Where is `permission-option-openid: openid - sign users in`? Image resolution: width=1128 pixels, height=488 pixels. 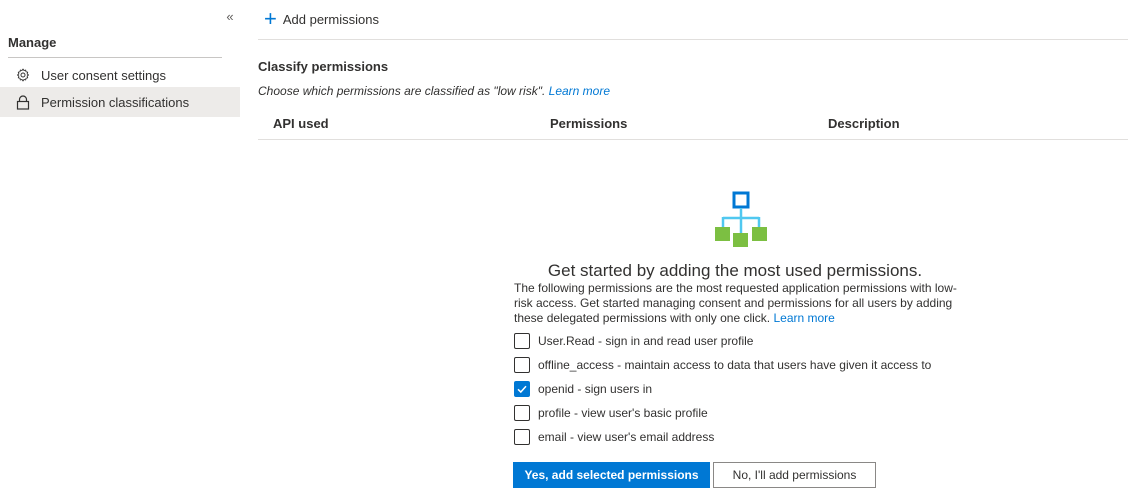
permission-option-openid: openid - sign users in is located at coordinates (583, 389).